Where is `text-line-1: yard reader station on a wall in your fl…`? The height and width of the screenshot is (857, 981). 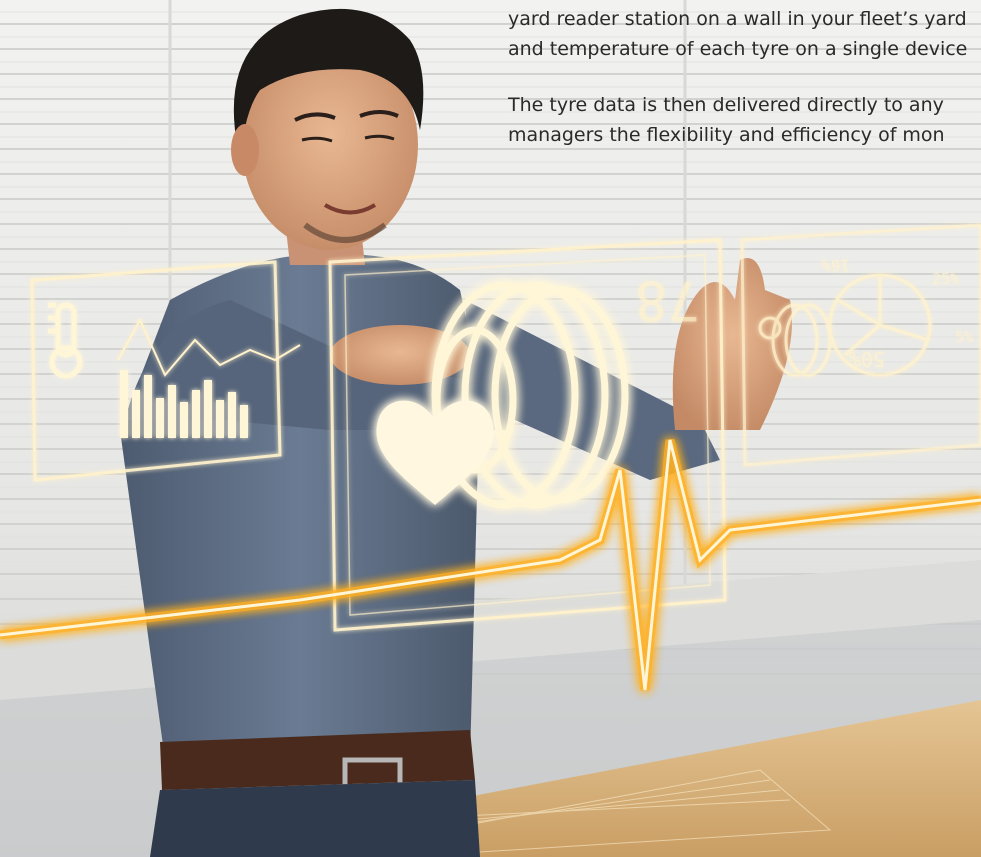
text-line-1: yard reader station on a wall in your fl… is located at coordinates (737, 19).